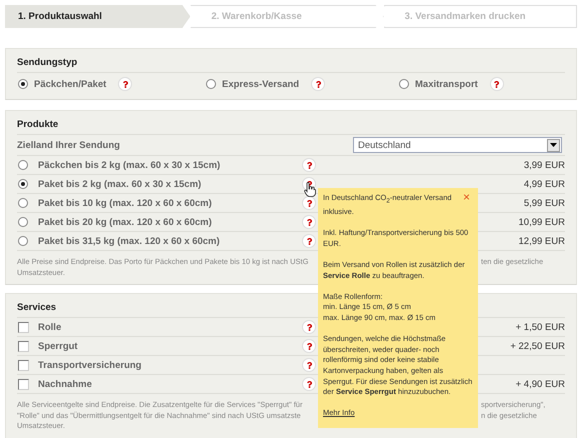 Image resolution: width=581 pixels, height=438 pixels. Describe the element at coordinates (50, 327) in the screenshot. I see `service-label: Rolle` at that location.